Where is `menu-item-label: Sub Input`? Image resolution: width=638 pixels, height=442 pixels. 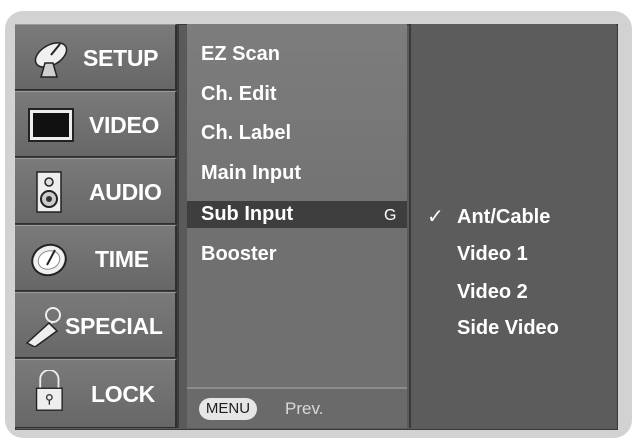
menu-item-label: Sub Input is located at coordinates (247, 214).